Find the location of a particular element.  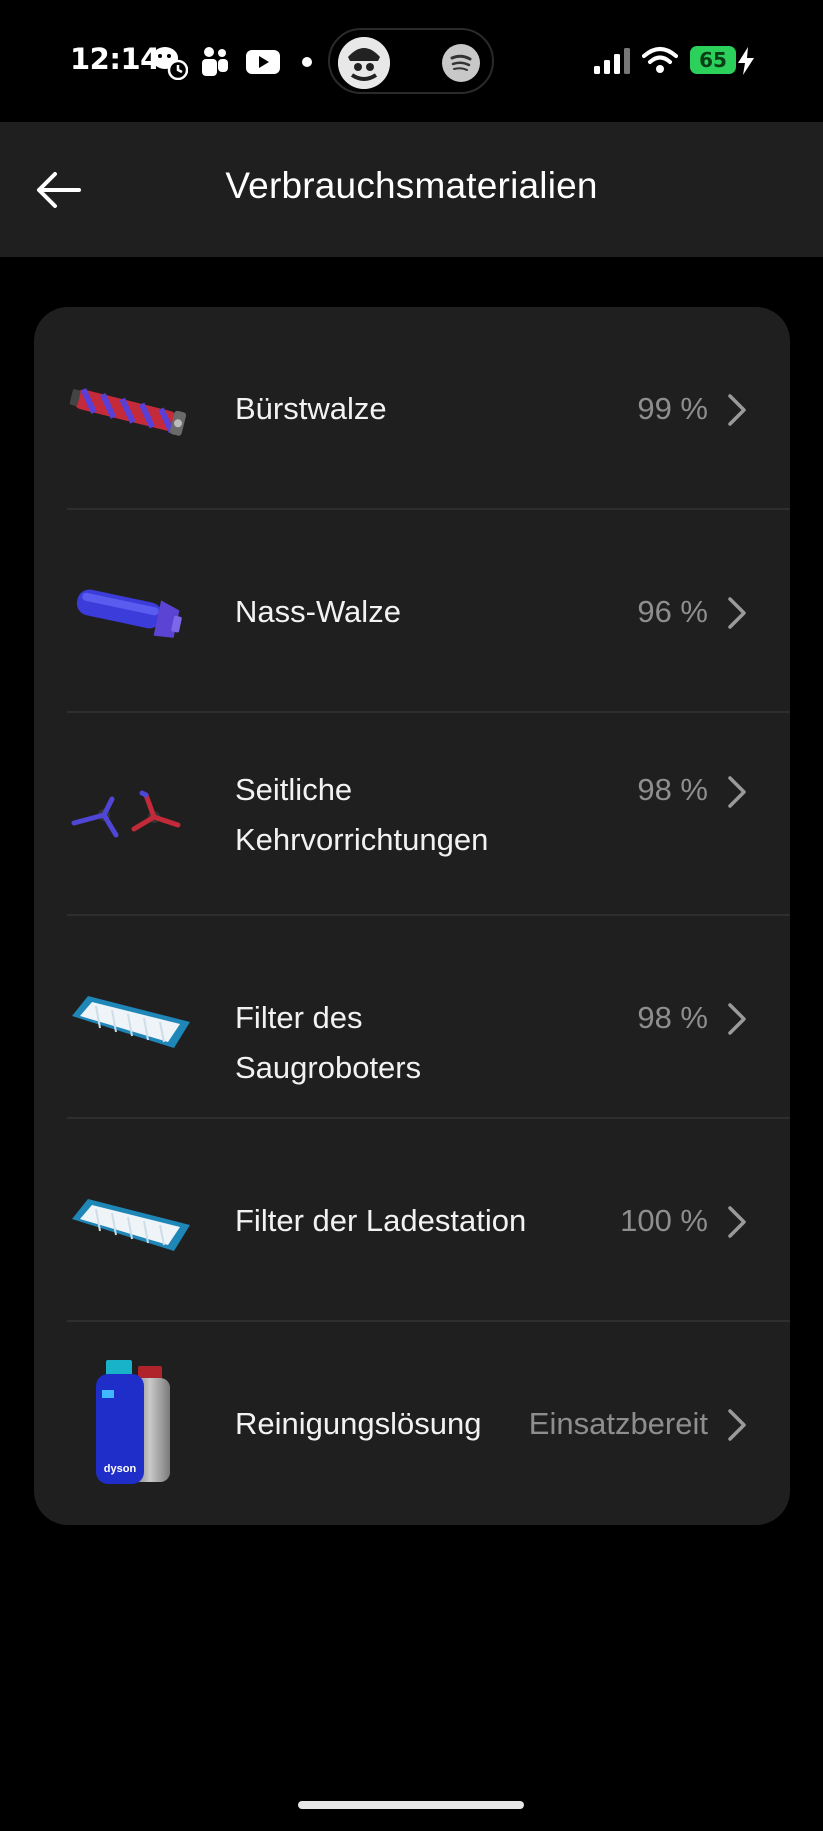

consumable-row-side-brushes: Seitliche Kehrvorrichtungen 98 % is located at coordinates (412, 814).